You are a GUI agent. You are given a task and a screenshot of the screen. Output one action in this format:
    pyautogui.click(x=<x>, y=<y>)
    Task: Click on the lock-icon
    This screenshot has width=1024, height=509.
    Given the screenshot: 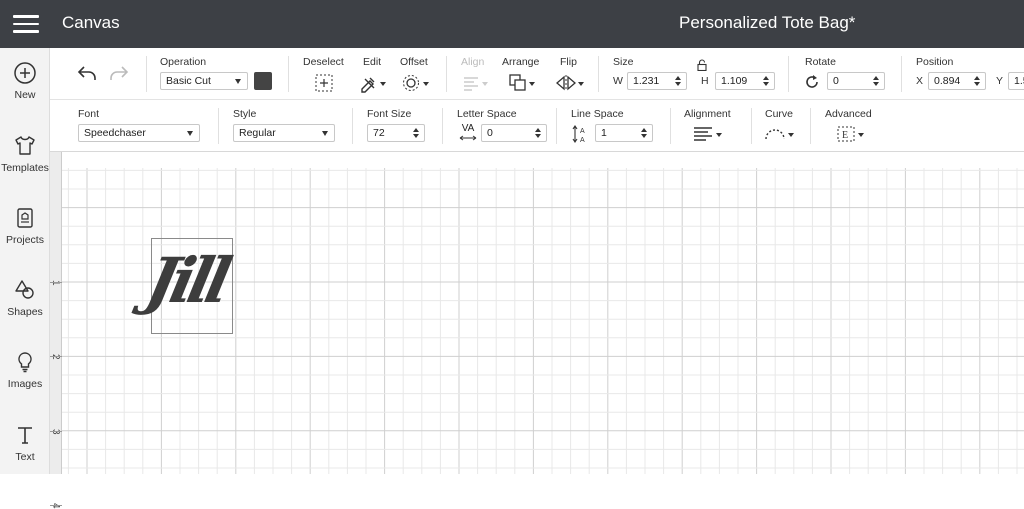 What is the action you would take?
    pyautogui.click(x=702, y=65)
    